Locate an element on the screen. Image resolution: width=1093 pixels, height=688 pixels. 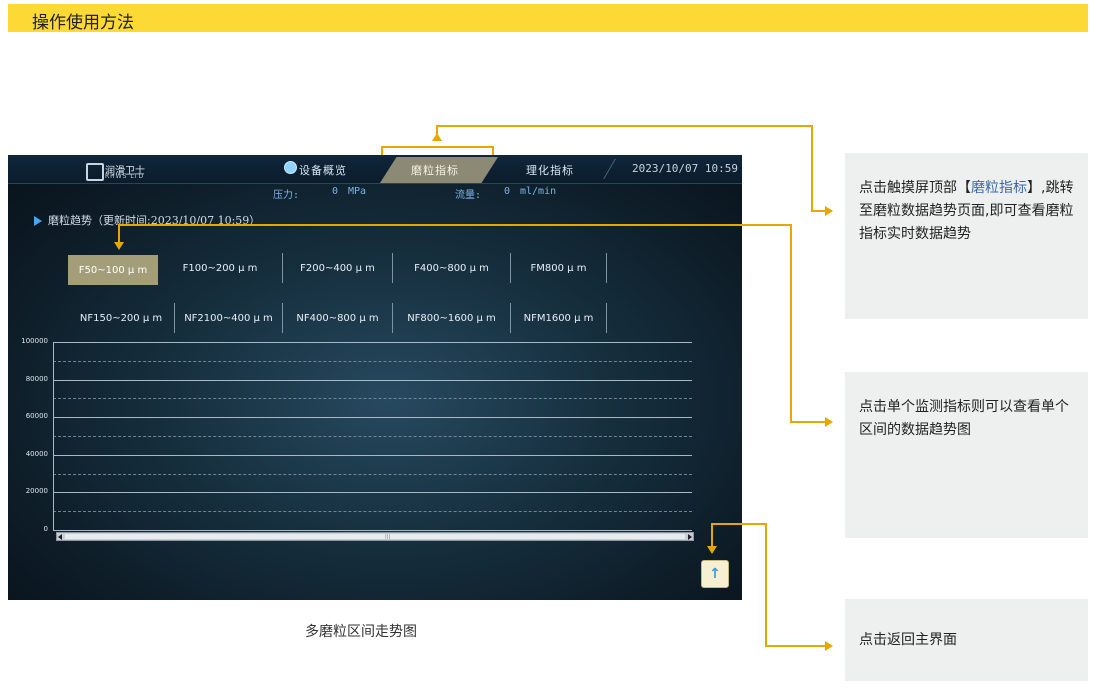
note3-text: 点击返回主界面 is located at coordinates (908, 640).